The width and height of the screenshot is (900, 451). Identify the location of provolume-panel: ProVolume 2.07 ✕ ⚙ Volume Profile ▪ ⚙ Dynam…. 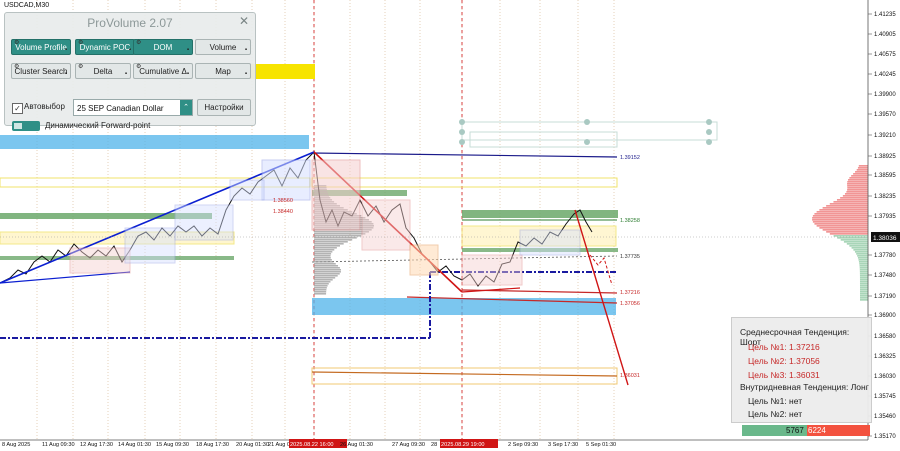
(130, 71).